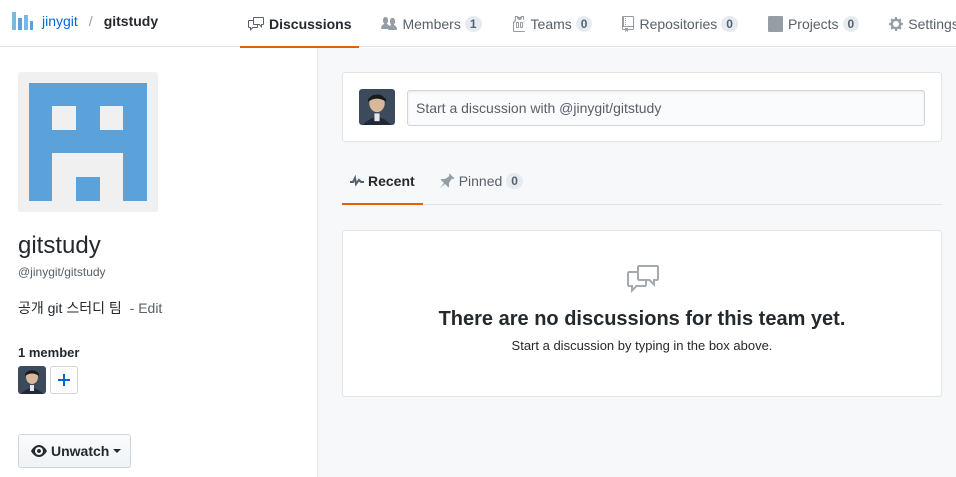 This screenshot has height=477, width=956. I want to click on members-counter: 1, so click(473, 23).